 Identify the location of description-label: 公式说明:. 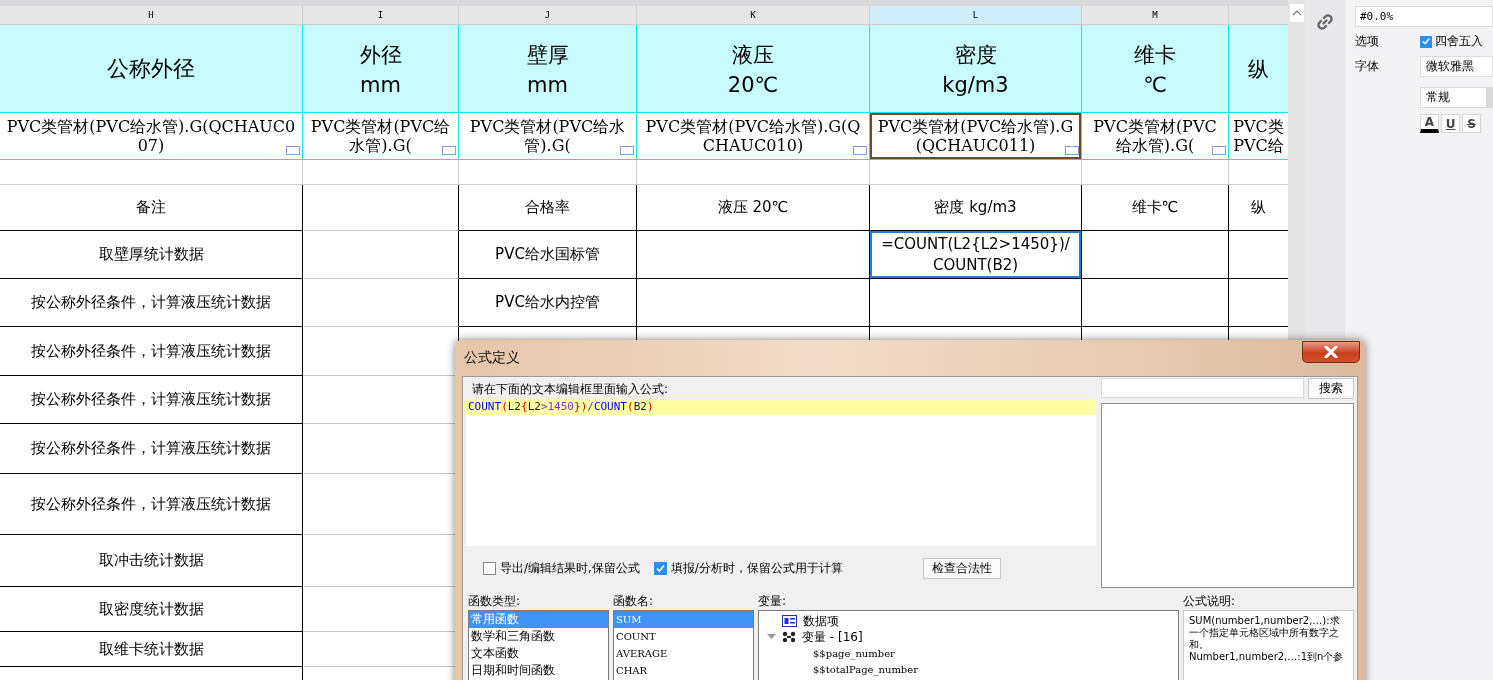
(1210, 601).